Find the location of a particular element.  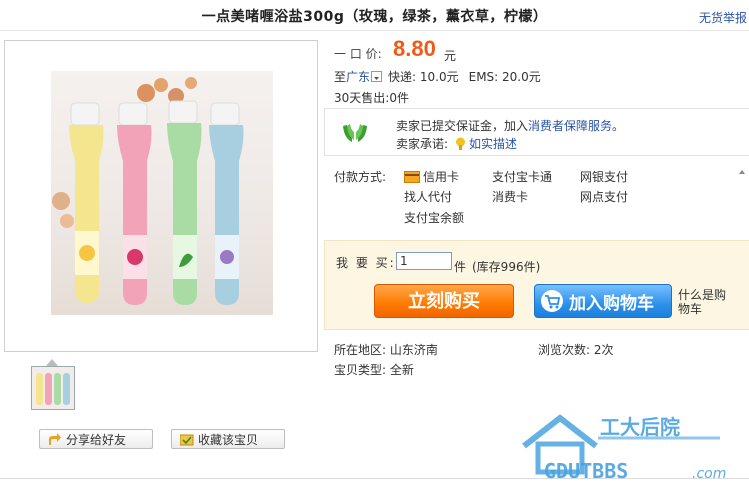

thumbs-up-icon is located at coordinates (460, 143).